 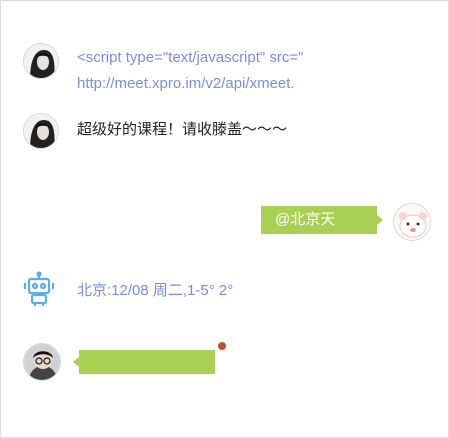 I want to click on message-line: <script type="text/javascript" src=", so click(x=190, y=57).